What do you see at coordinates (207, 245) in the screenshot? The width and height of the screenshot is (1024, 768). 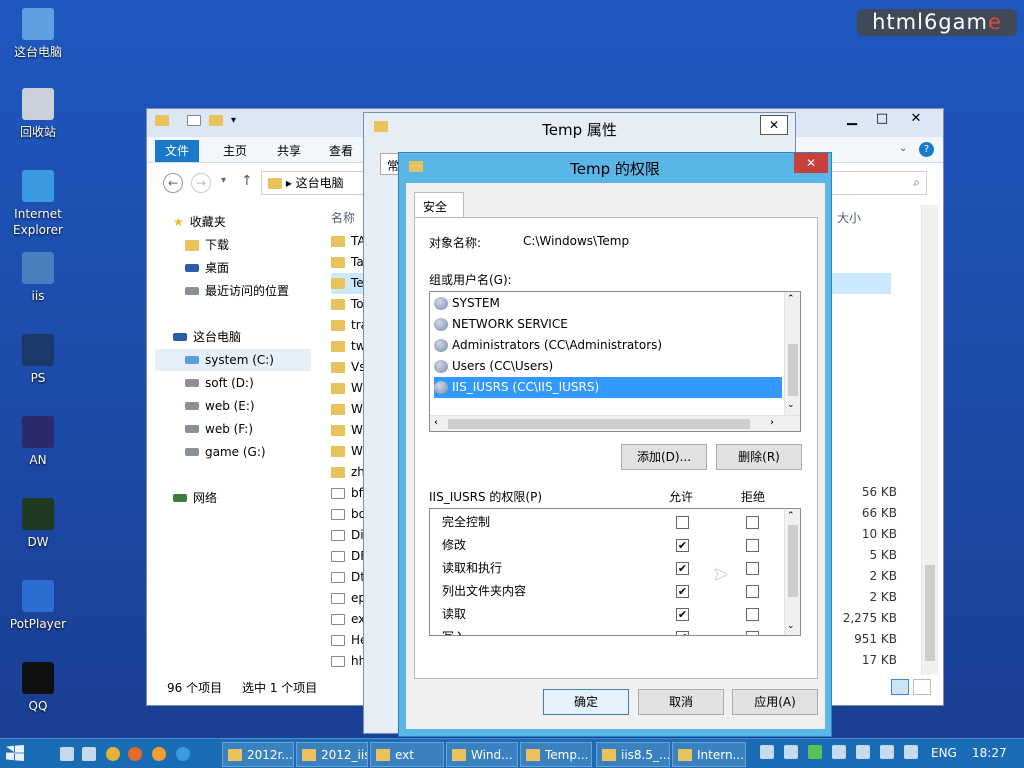 I see `sidebar-item-downloads: 下载` at bounding box center [207, 245].